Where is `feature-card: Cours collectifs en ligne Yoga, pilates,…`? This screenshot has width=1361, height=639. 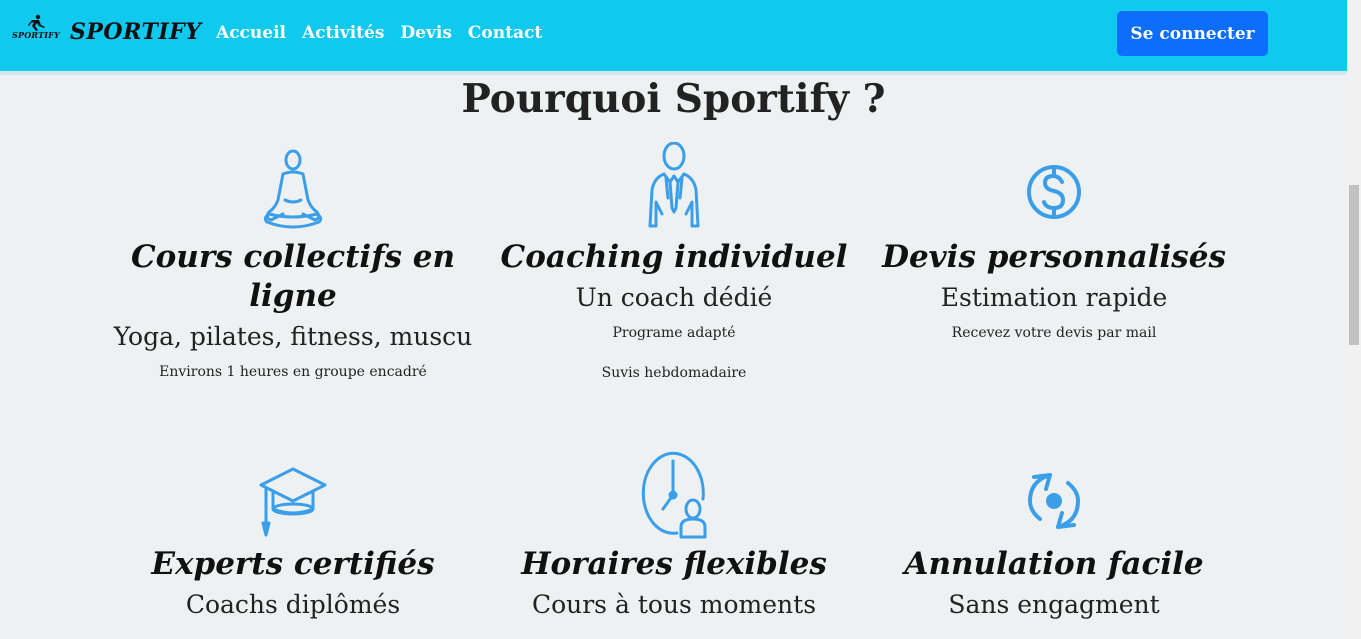 feature-card: Cours collectifs en ligne Yoga, pilates,… is located at coordinates (293, 260).